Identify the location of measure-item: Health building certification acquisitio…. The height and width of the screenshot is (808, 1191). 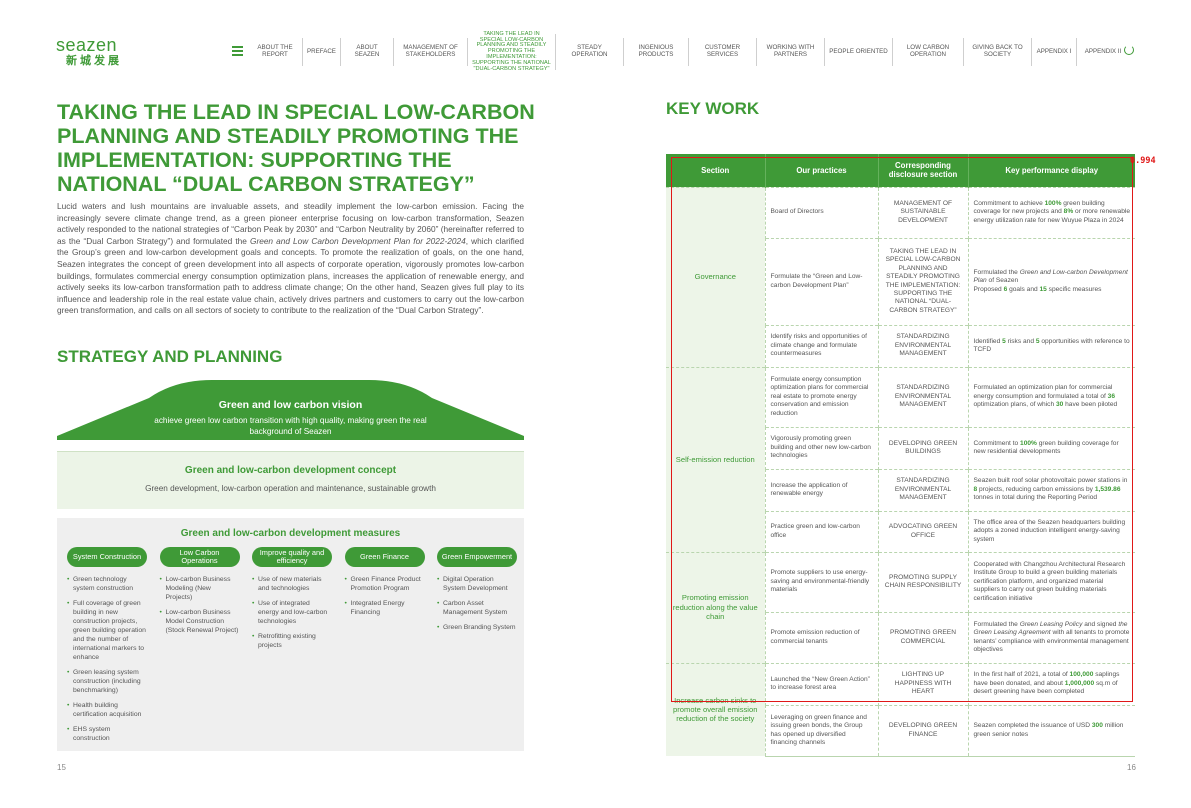
(107, 710).